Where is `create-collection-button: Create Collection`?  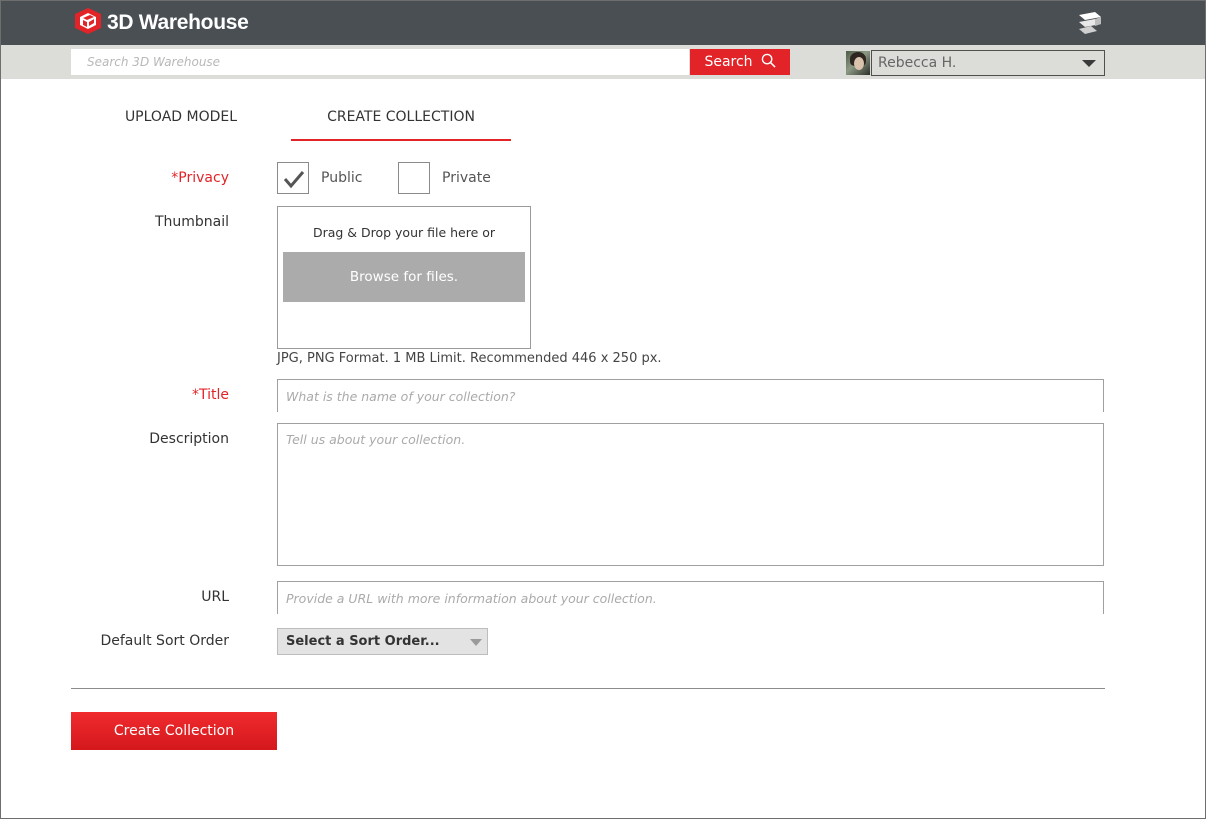
create-collection-button: Create Collection is located at coordinates (174, 731).